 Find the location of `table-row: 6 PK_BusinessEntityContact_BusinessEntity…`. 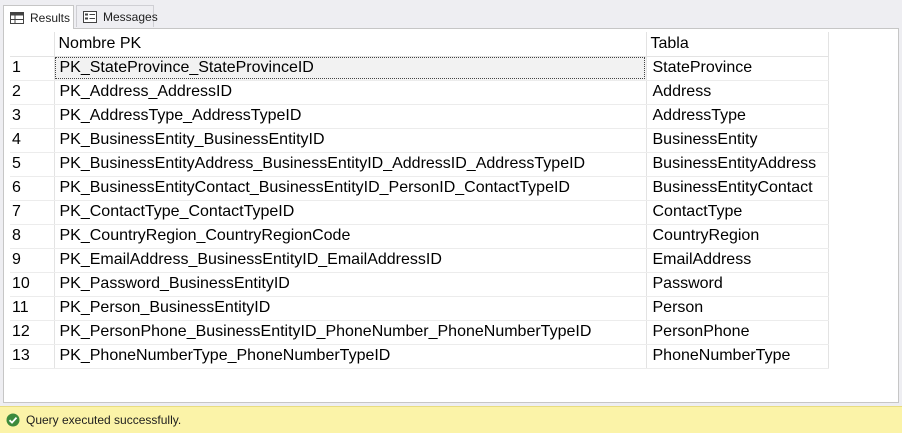

table-row: 6 PK_BusinessEntityContact_BusinessEntity… is located at coordinates (419, 188).